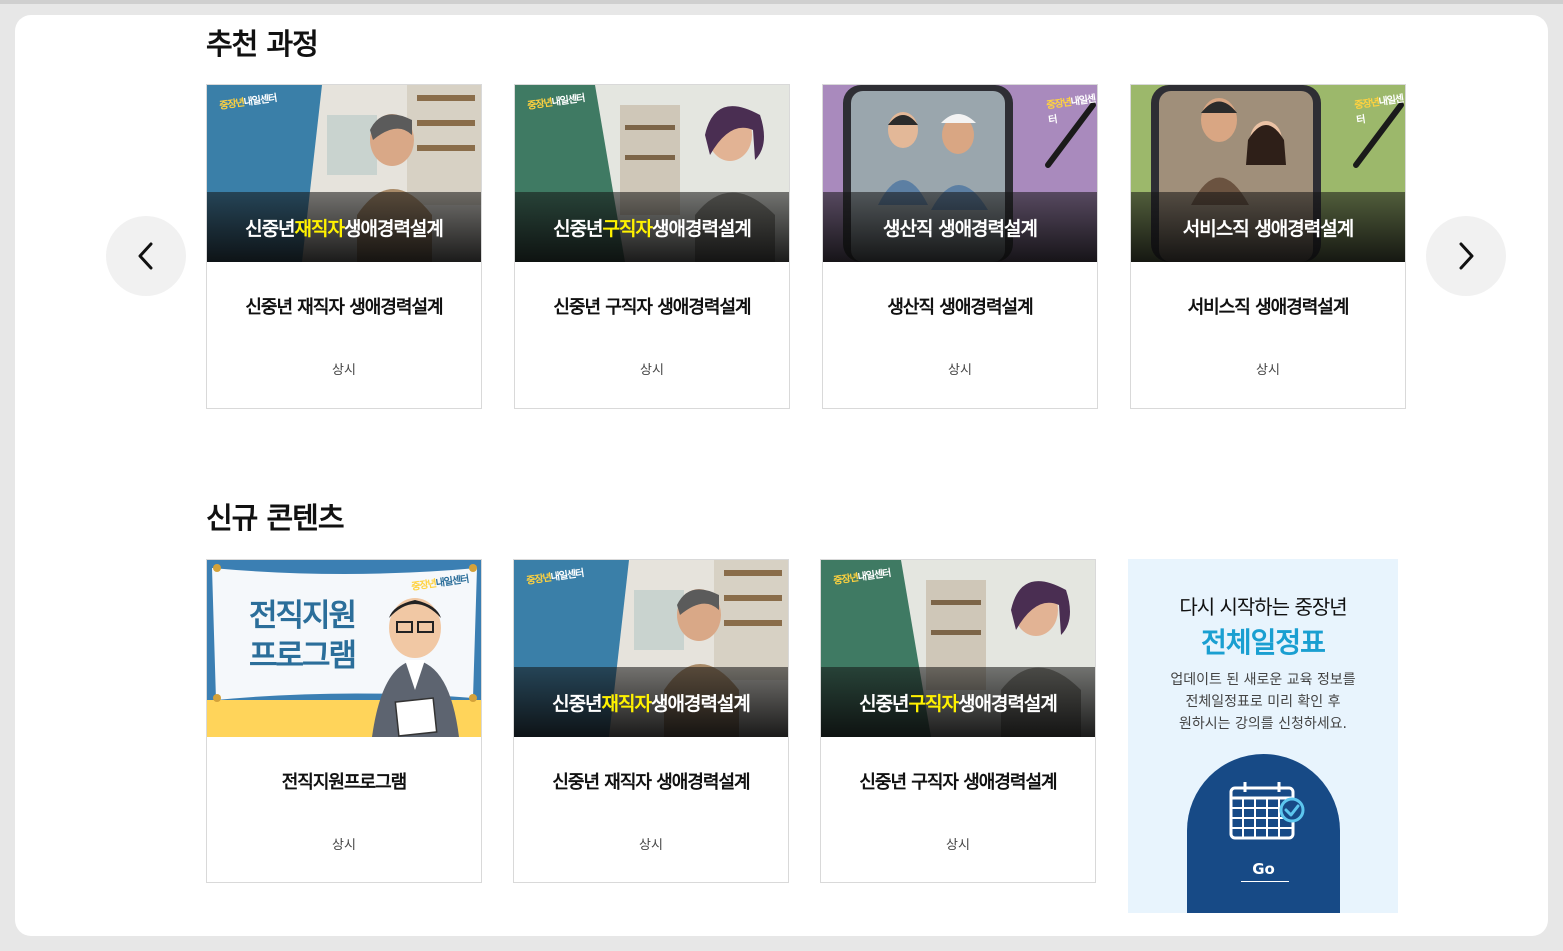  Describe the element at coordinates (1265, 881) in the screenshot. I see `go-underline` at that location.